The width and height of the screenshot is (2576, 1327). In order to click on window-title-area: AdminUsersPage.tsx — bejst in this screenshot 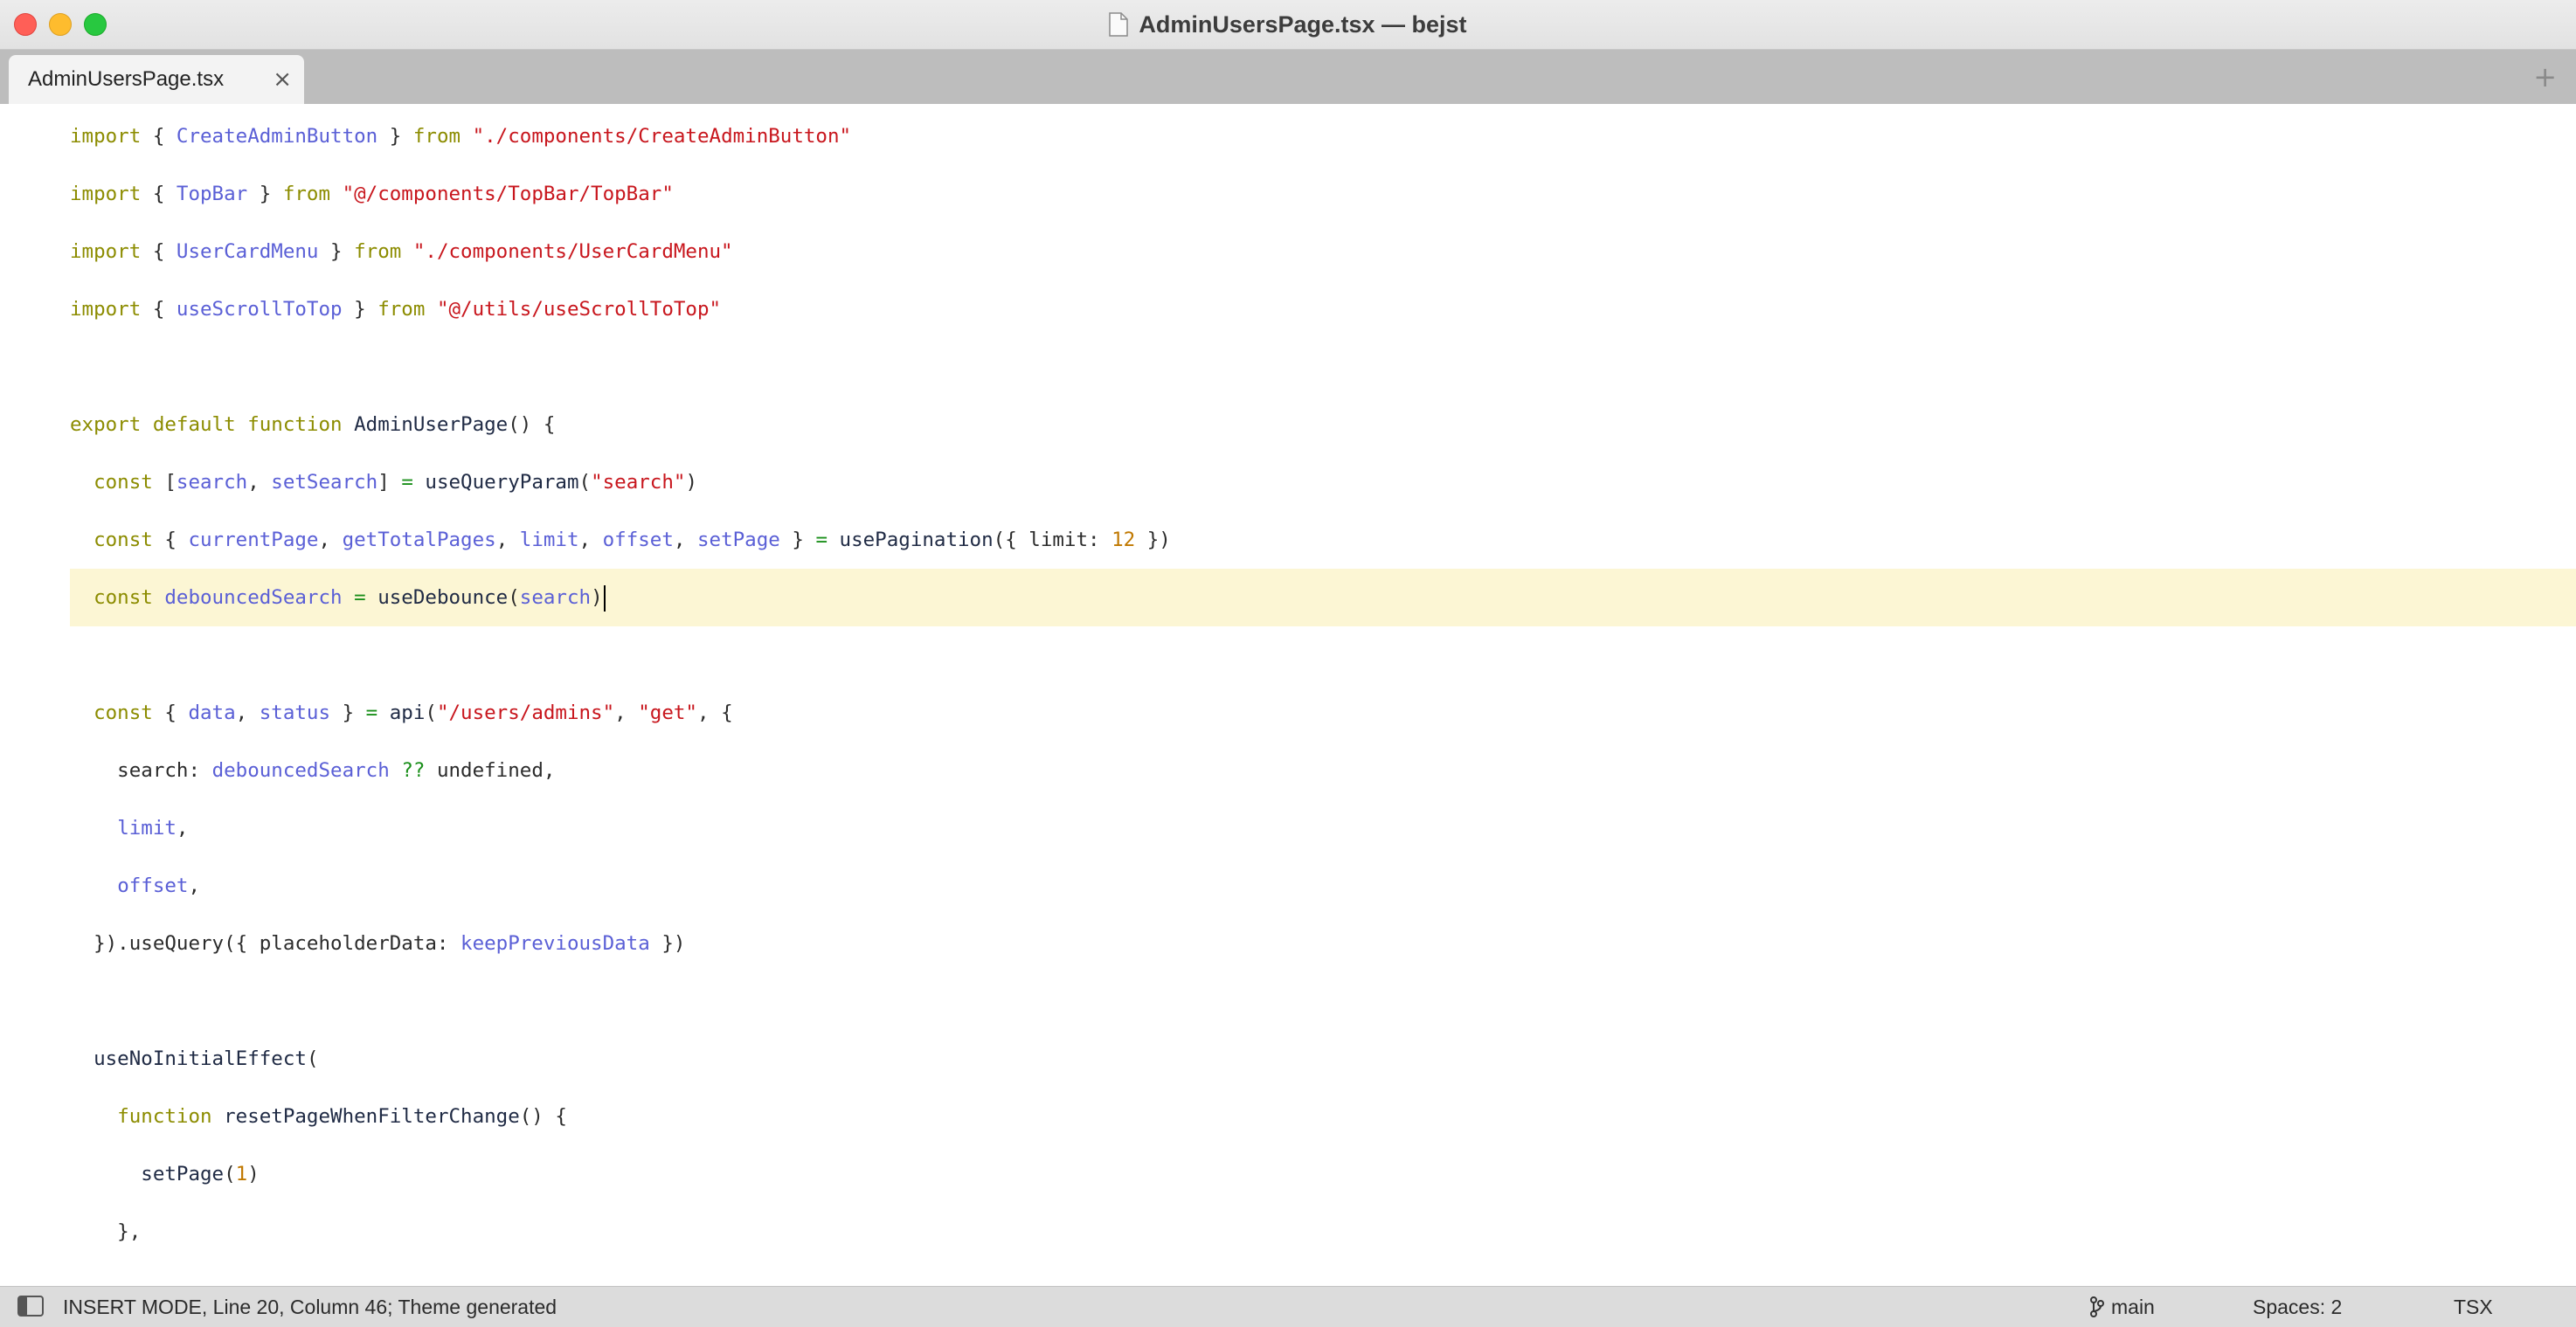, I will do `click(1288, 24)`.